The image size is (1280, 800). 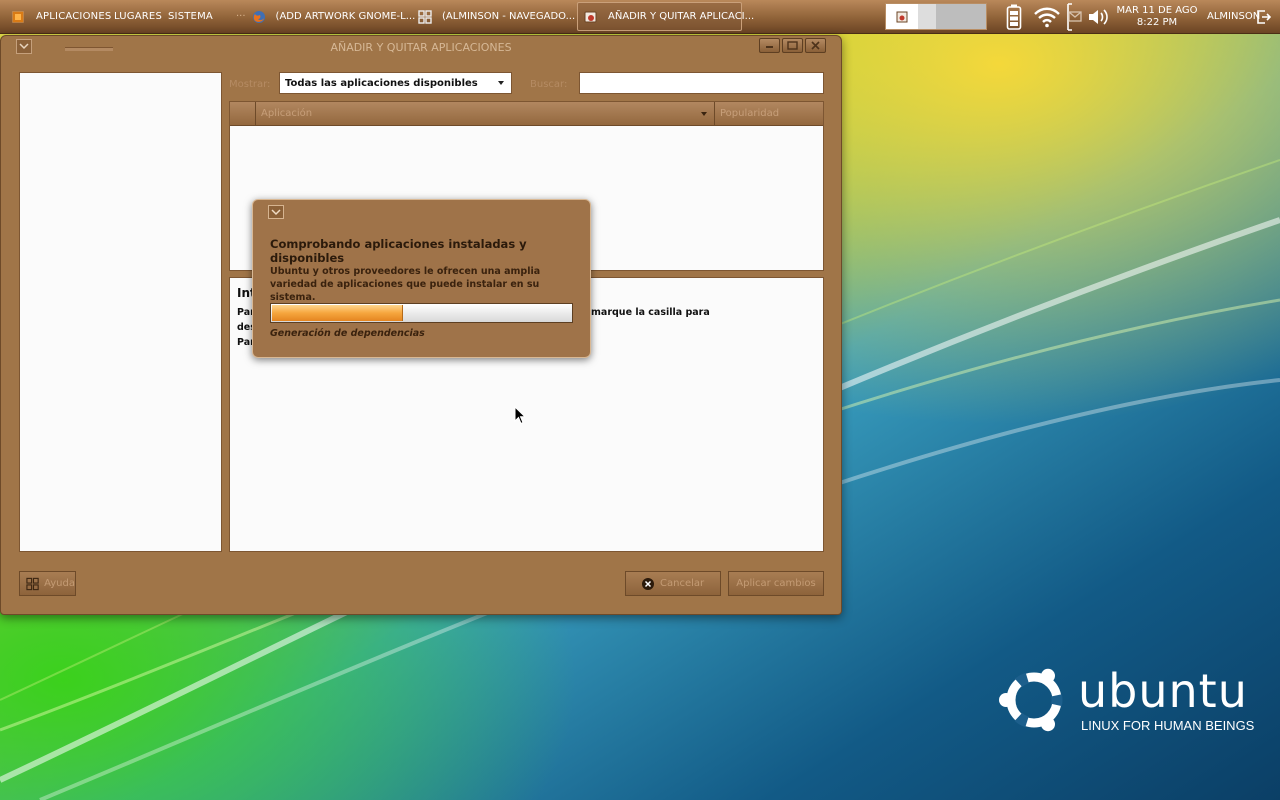 What do you see at coordinates (1168, 725) in the screenshot?
I see `ubuntu-tagline: LINUX FOR HUMAN BEINGS` at bounding box center [1168, 725].